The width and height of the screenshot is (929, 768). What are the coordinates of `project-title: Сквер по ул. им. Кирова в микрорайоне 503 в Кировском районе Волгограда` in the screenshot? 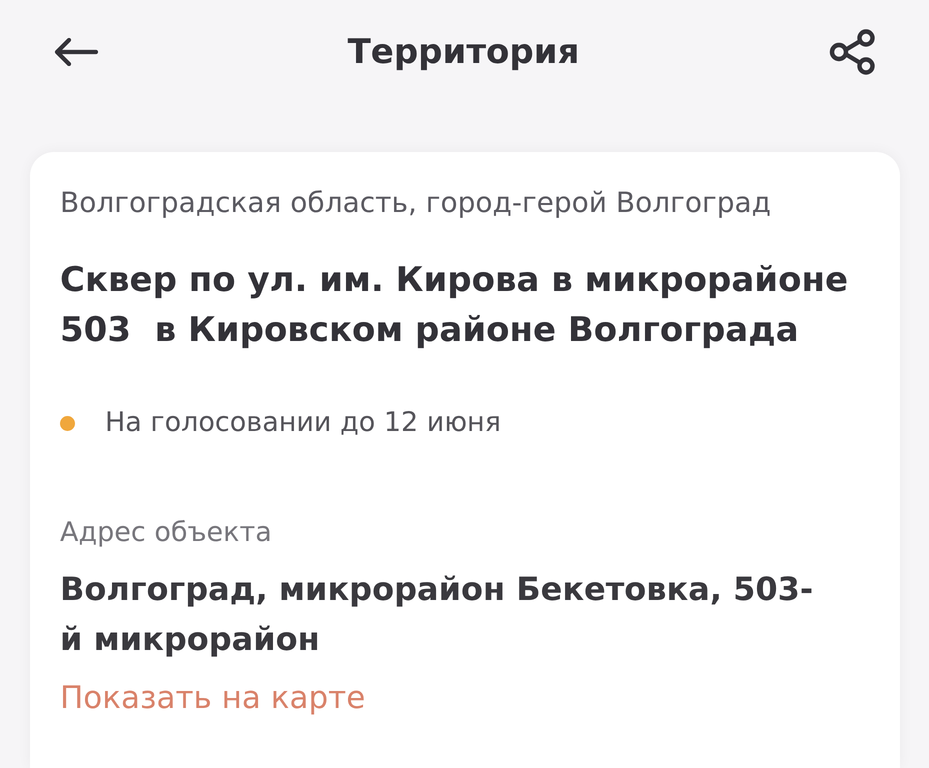 It's located at (455, 305).